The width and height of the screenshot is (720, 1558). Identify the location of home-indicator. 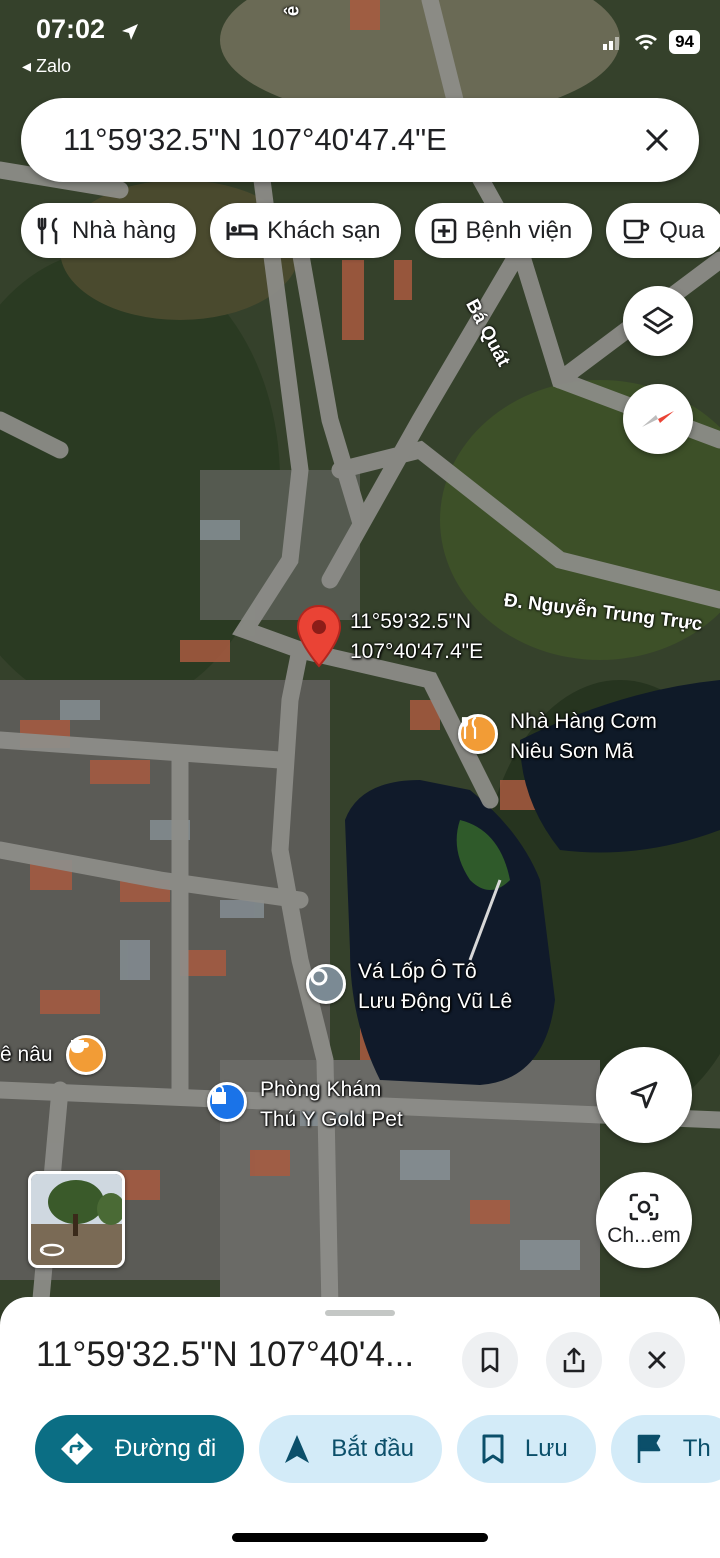
(360, 1537).